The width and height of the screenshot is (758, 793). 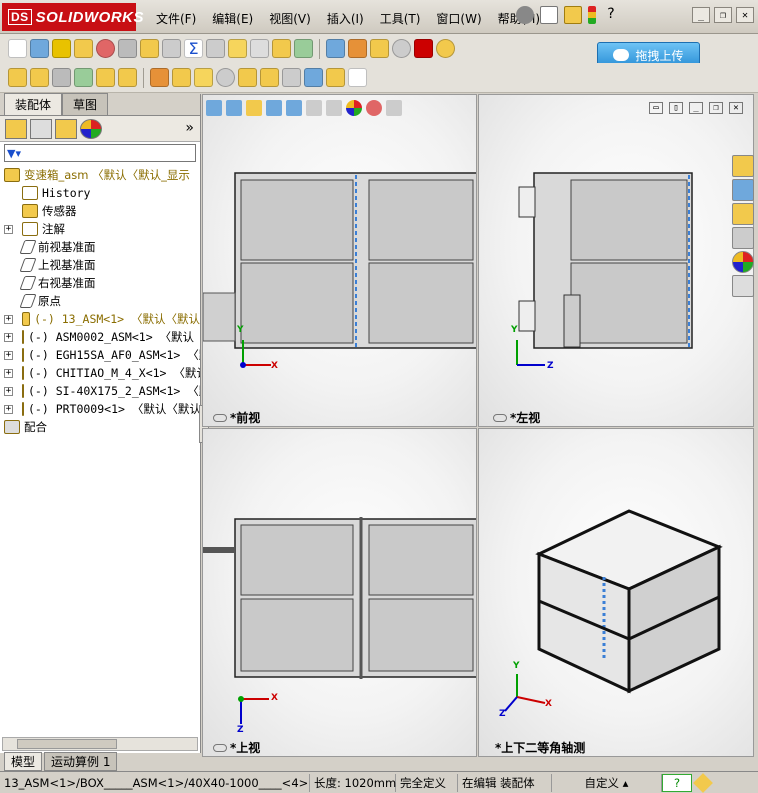 I want to click on horizontal-scrollbar, so click(x=100, y=744).